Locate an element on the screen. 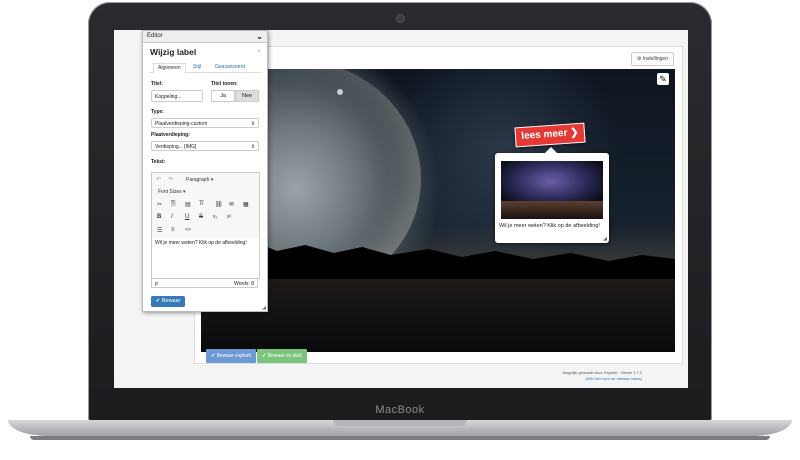 Image resolution: width=800 pixels, height=460 pixels. cut-icon: ✂ is located at coordinates (159, 204).